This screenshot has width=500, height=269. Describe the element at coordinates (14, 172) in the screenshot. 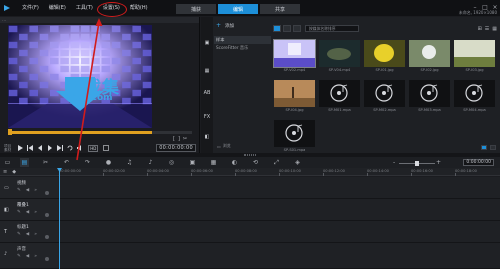

I see `add-chapter-icon: ◆` at that location.